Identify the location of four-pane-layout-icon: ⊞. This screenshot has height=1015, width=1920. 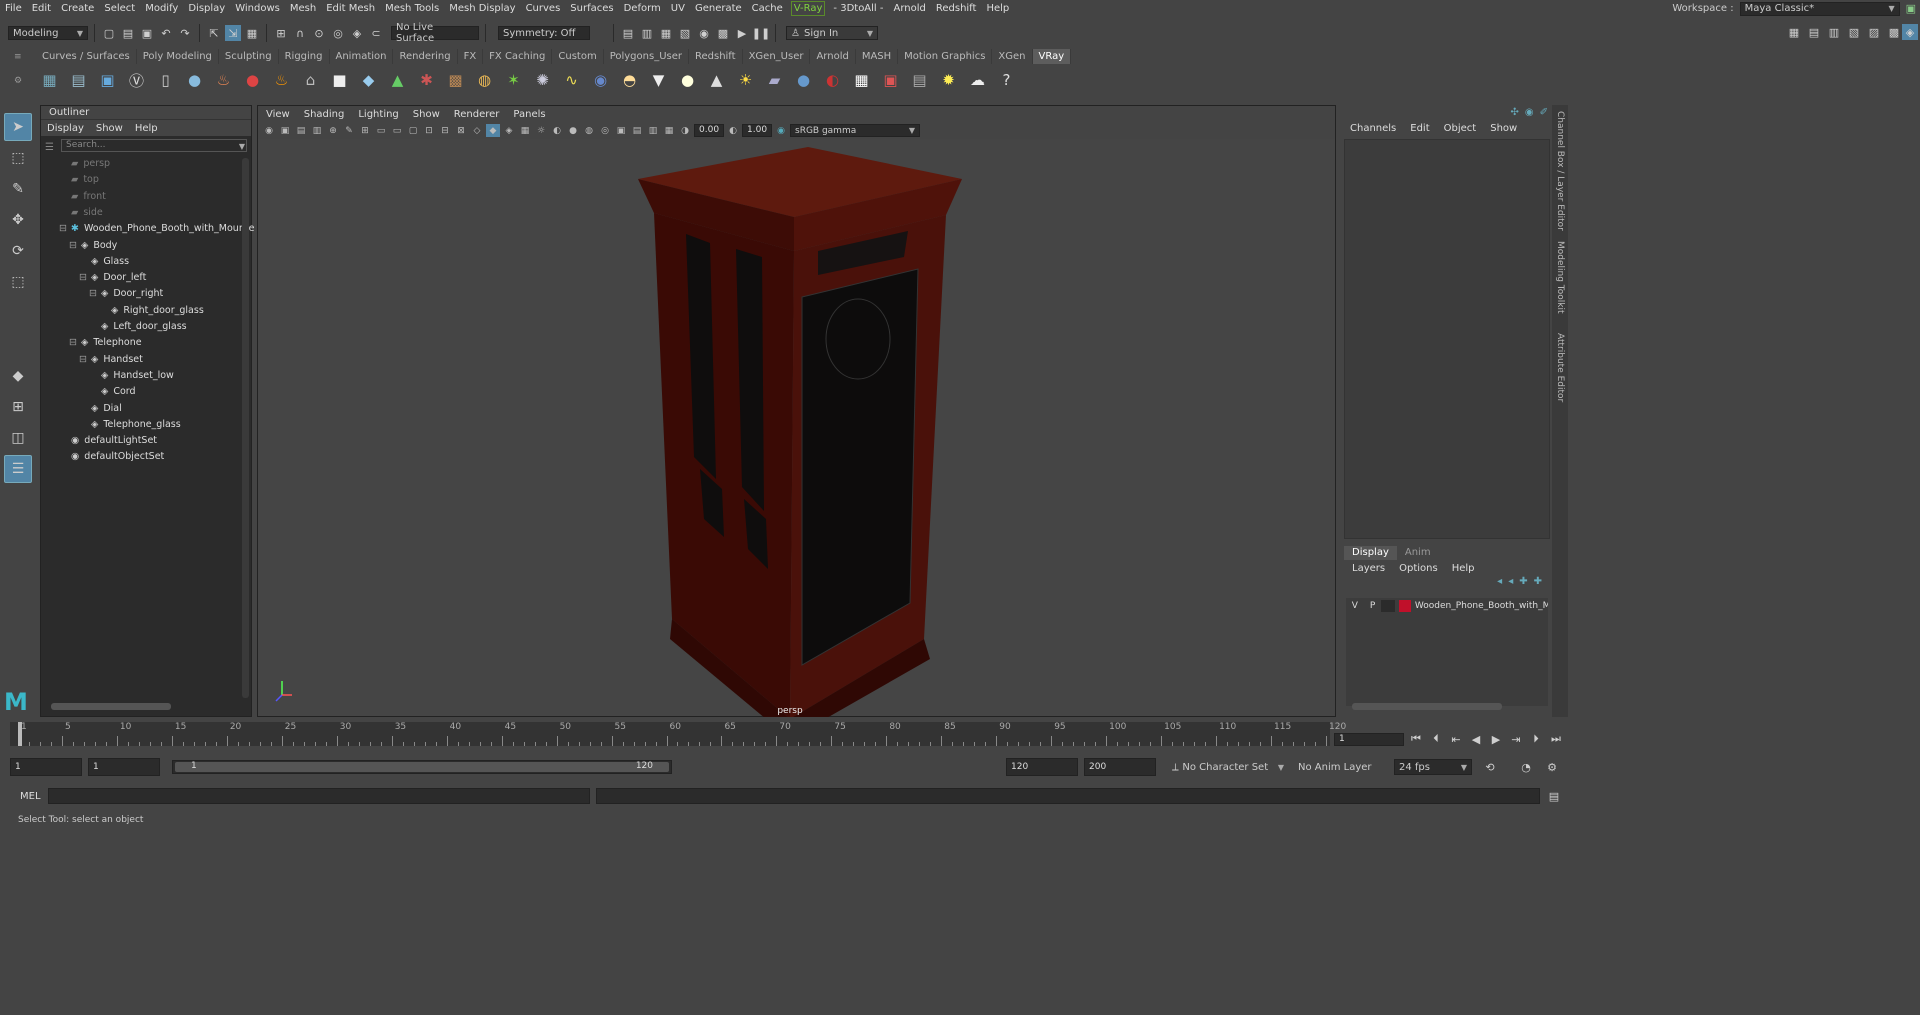
(18, 407).